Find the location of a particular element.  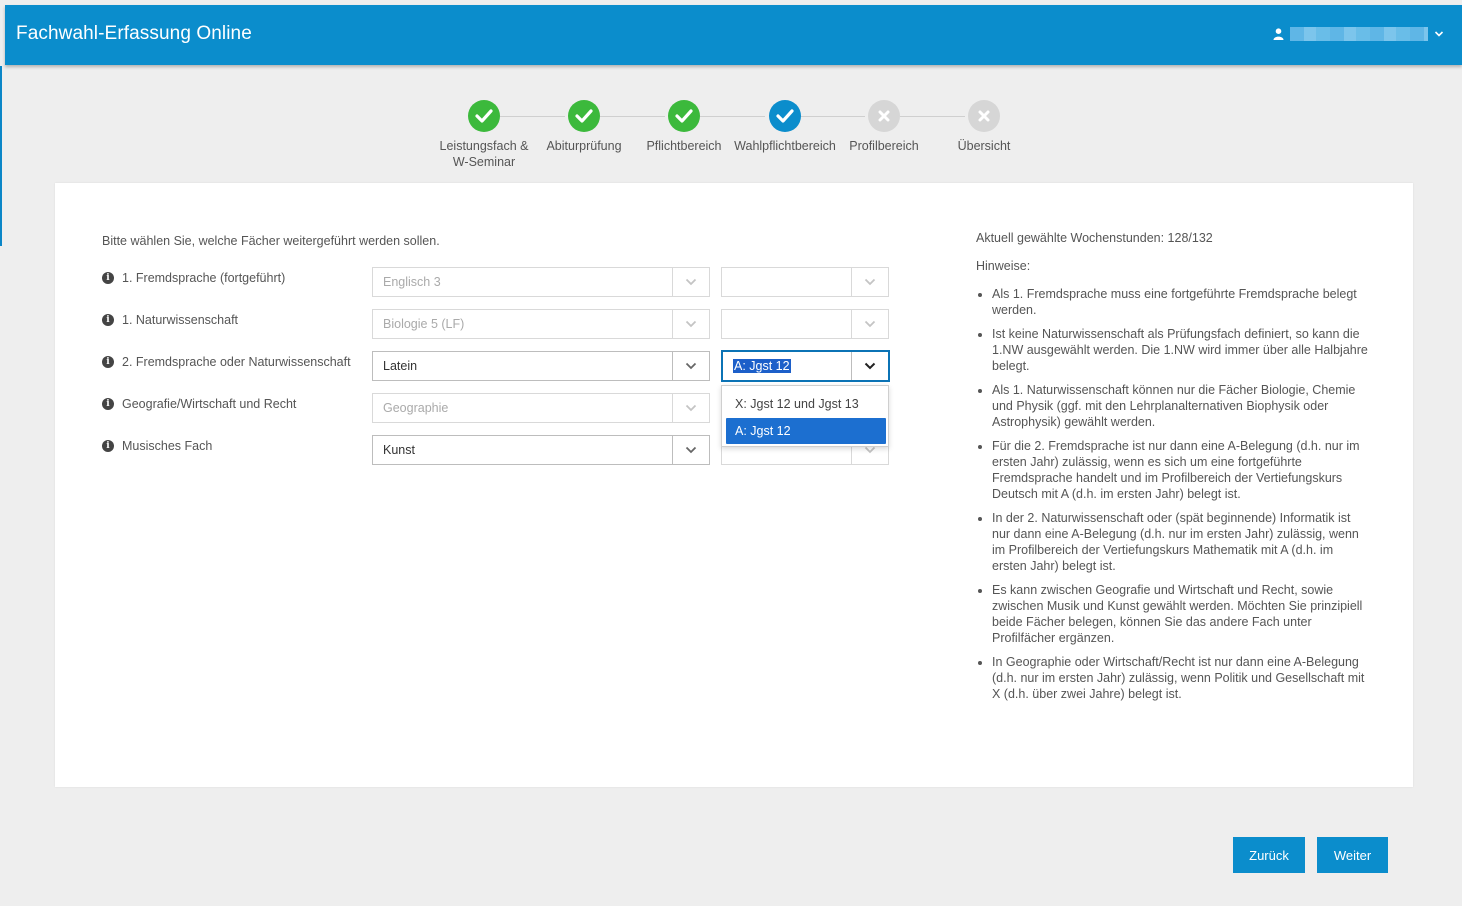

select-value: Geographie is located at coordinates (416, 408).